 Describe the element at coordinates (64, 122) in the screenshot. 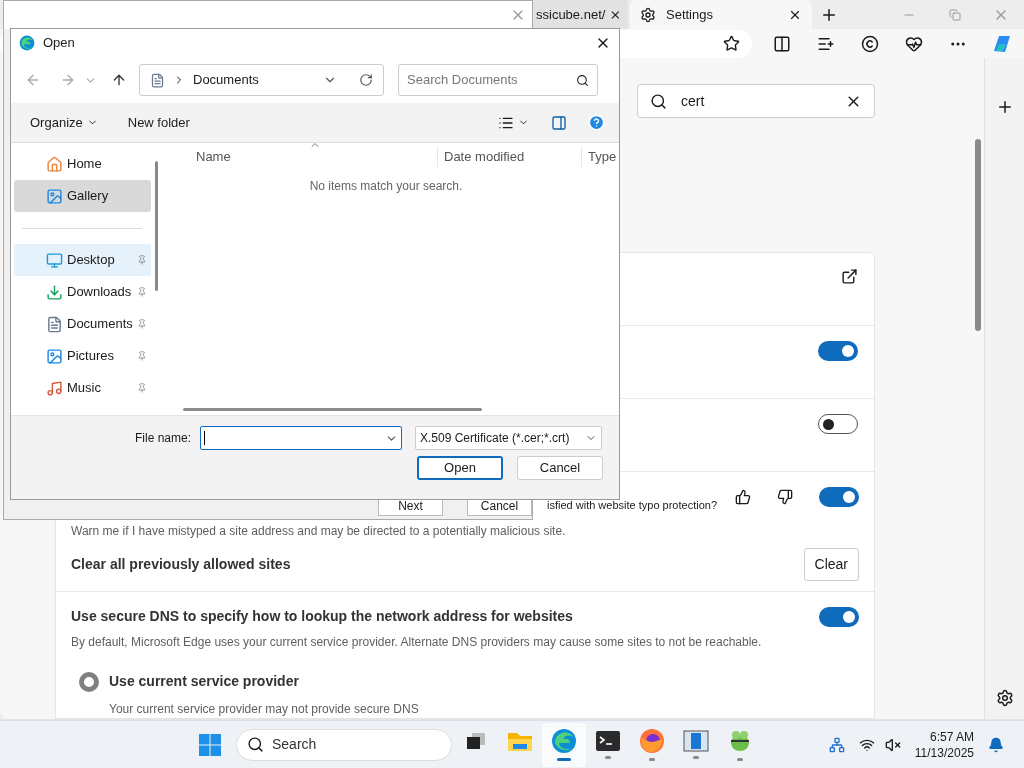

I see `organize-menu: Organize` at that location.